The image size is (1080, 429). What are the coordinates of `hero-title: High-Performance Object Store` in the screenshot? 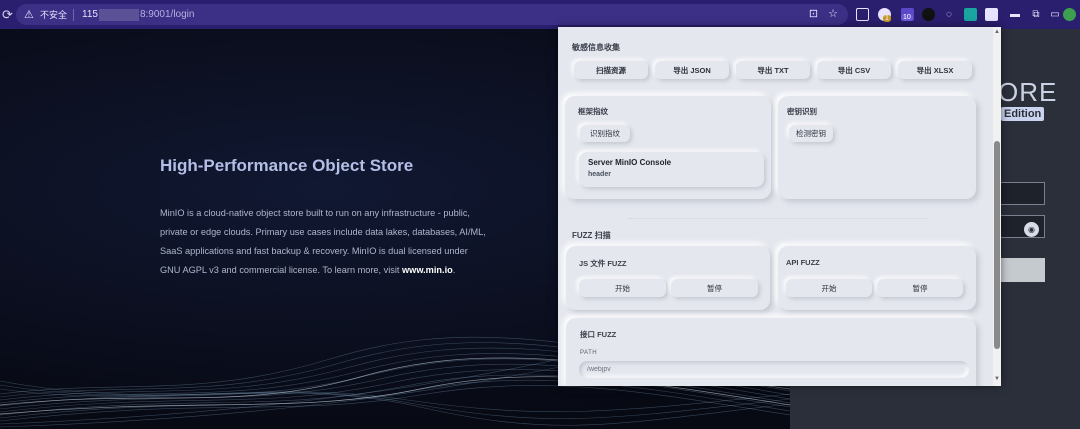 It's located at (287, 165).